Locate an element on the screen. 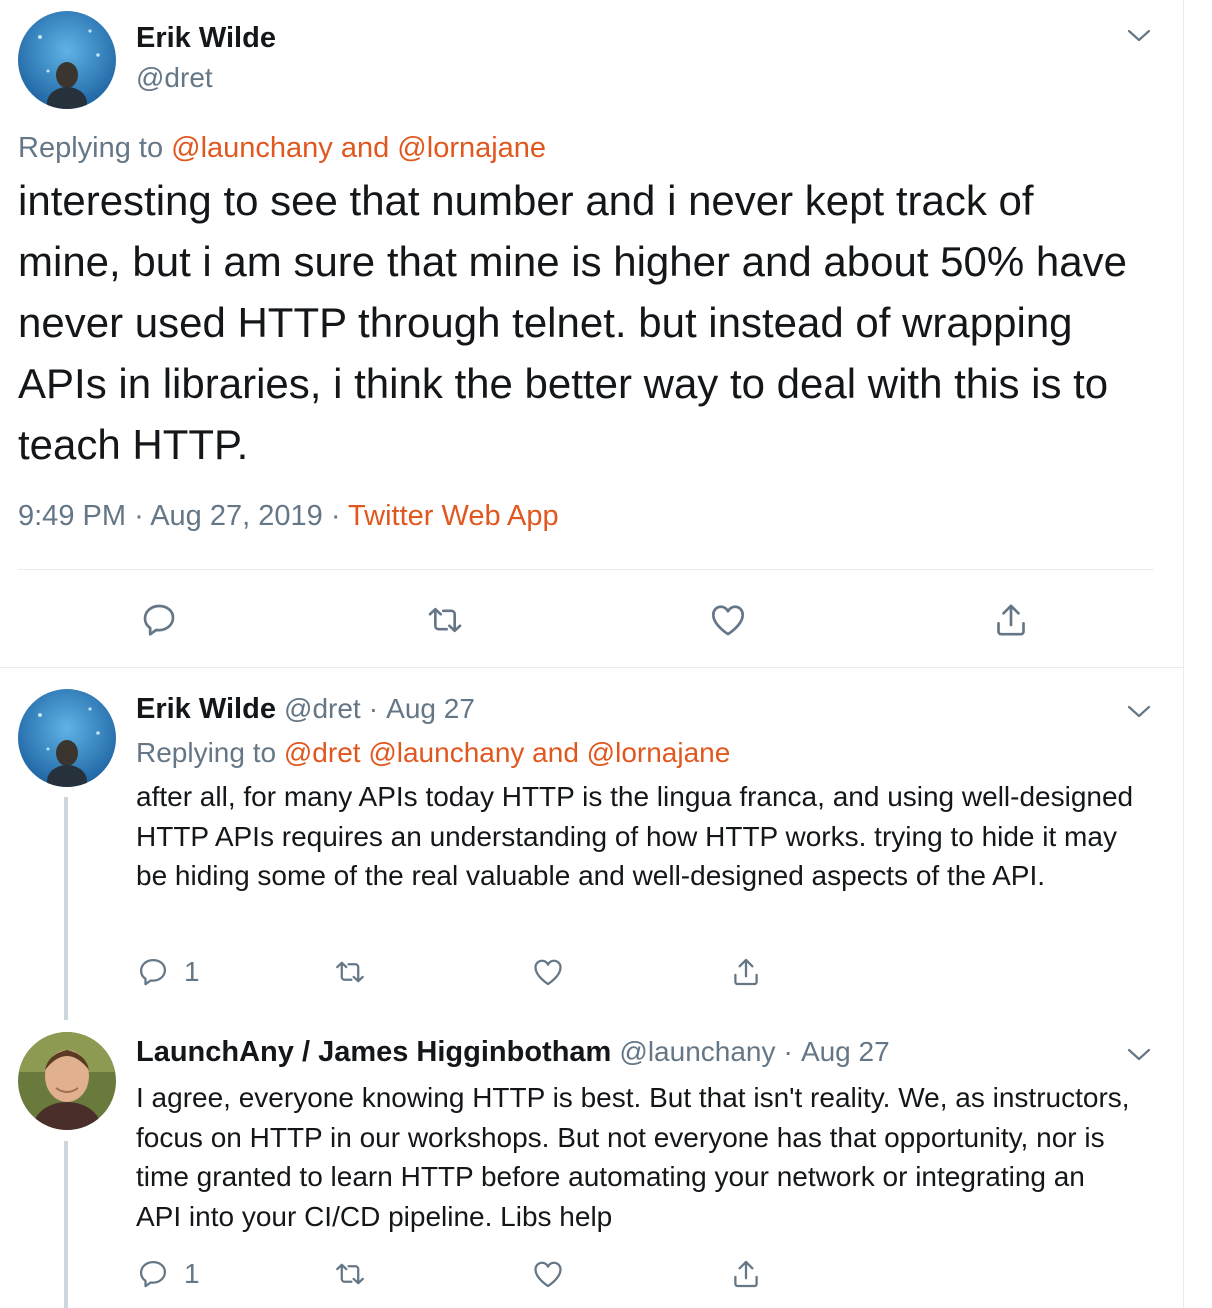  replying-to: Replying to @launchany and @lornajane is located at coordinates (282, 148).